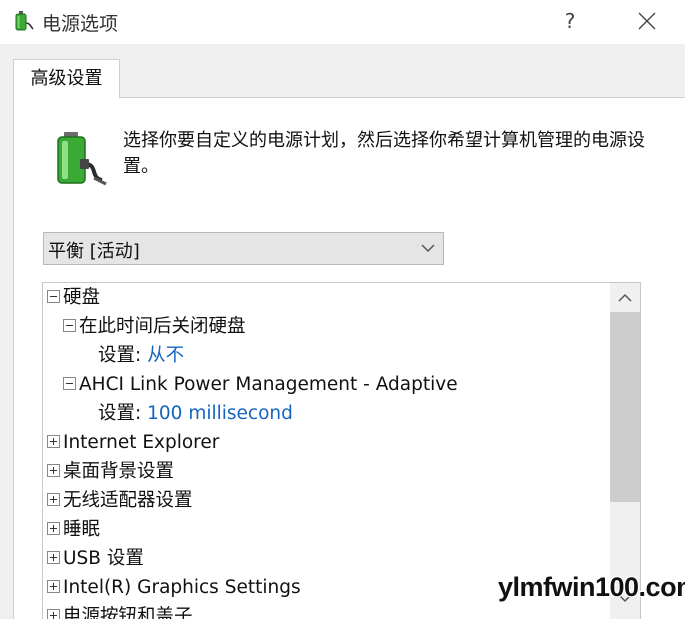 Image resolution: width=685 pixels, height=619 pixels. Describe the element at coordinates (73, 529) in the screenshot. I see `tree-item-sleep: 睡眠` at that location.